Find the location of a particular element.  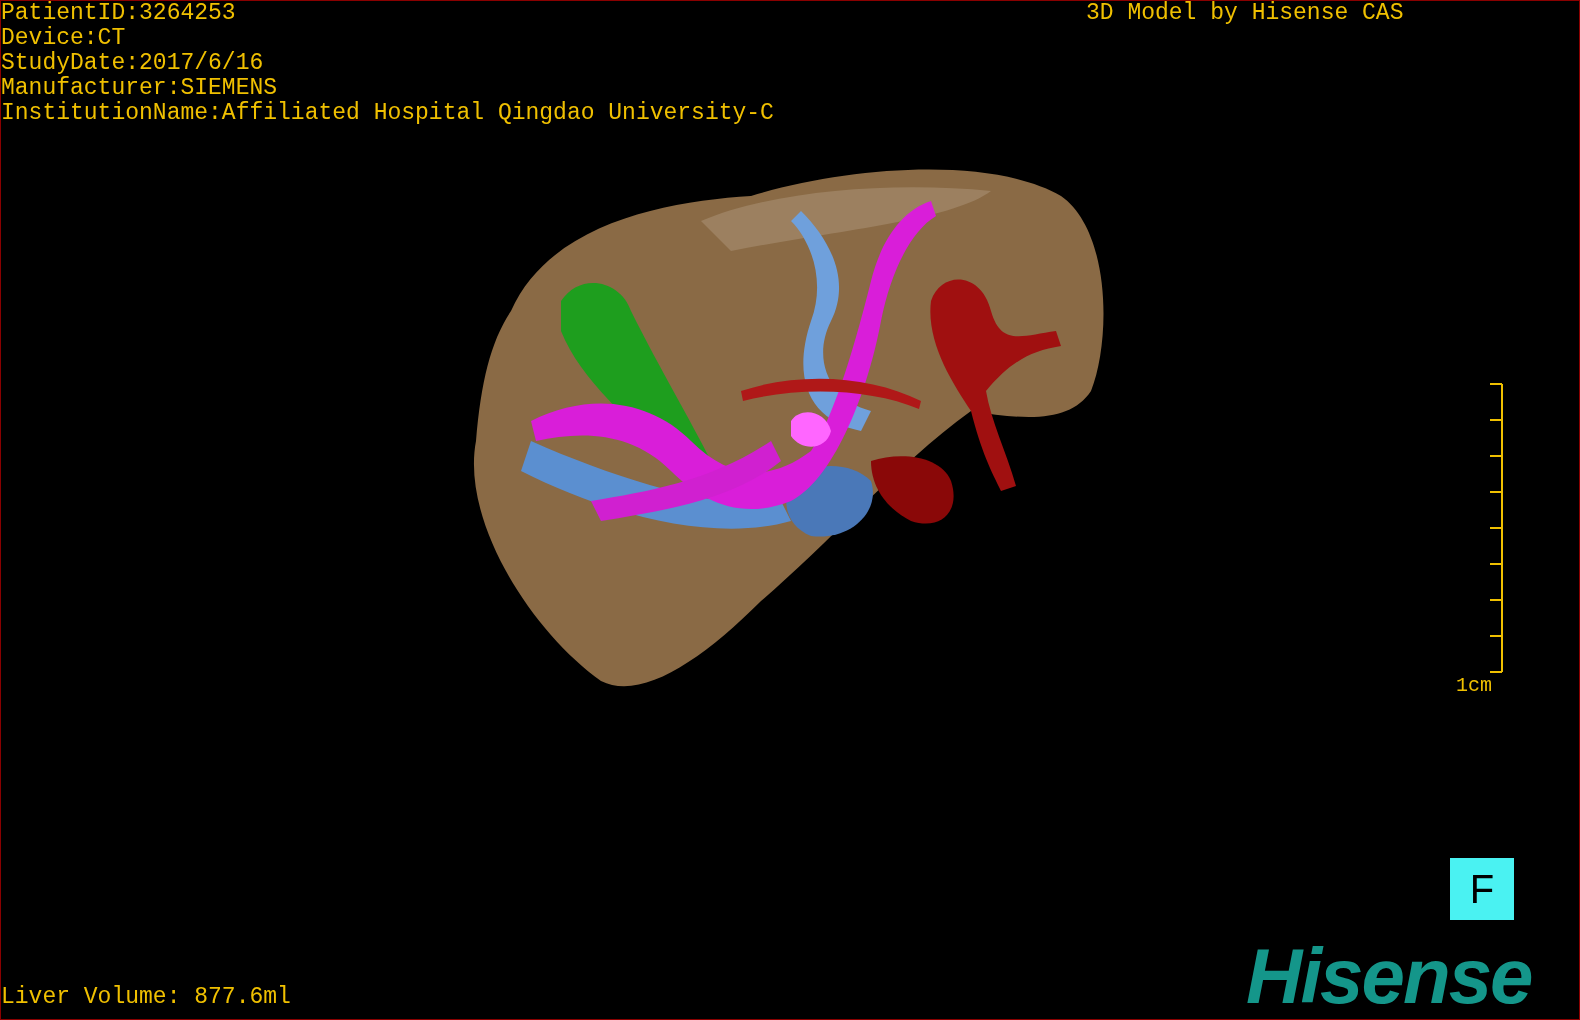

patient-info-text: Device:CT is located at coordinates (64, 38).